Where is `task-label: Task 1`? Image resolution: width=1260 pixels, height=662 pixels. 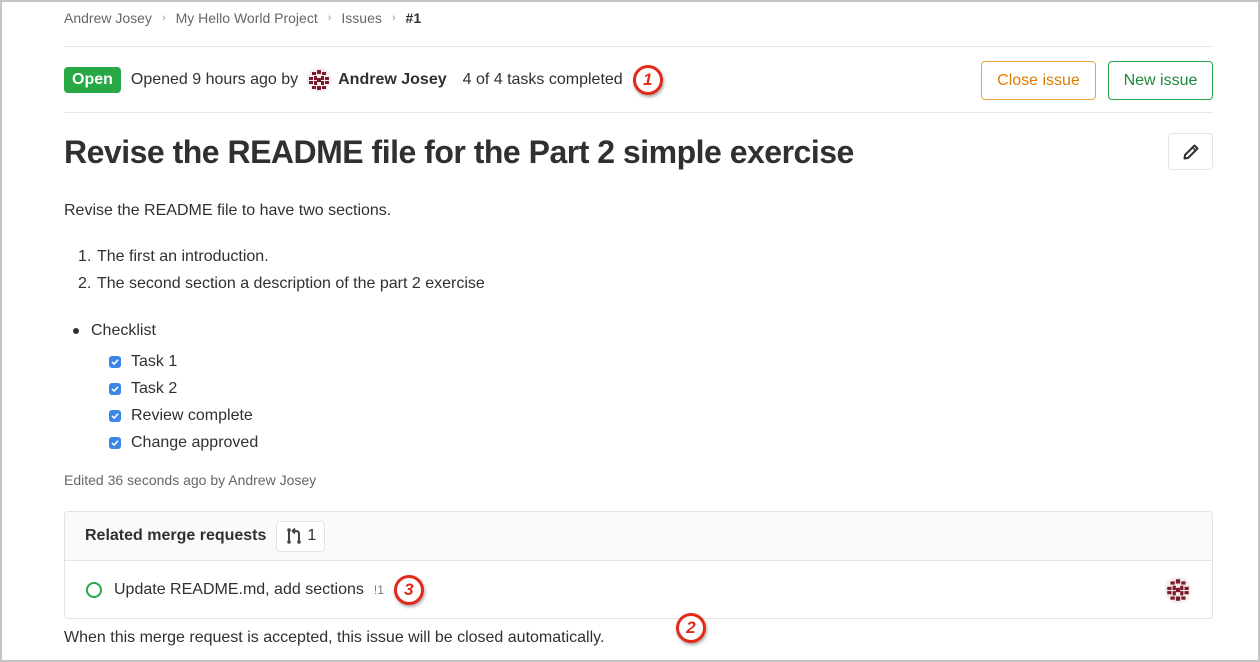
task-label: Task 1 is located at coordinates (154, 361).